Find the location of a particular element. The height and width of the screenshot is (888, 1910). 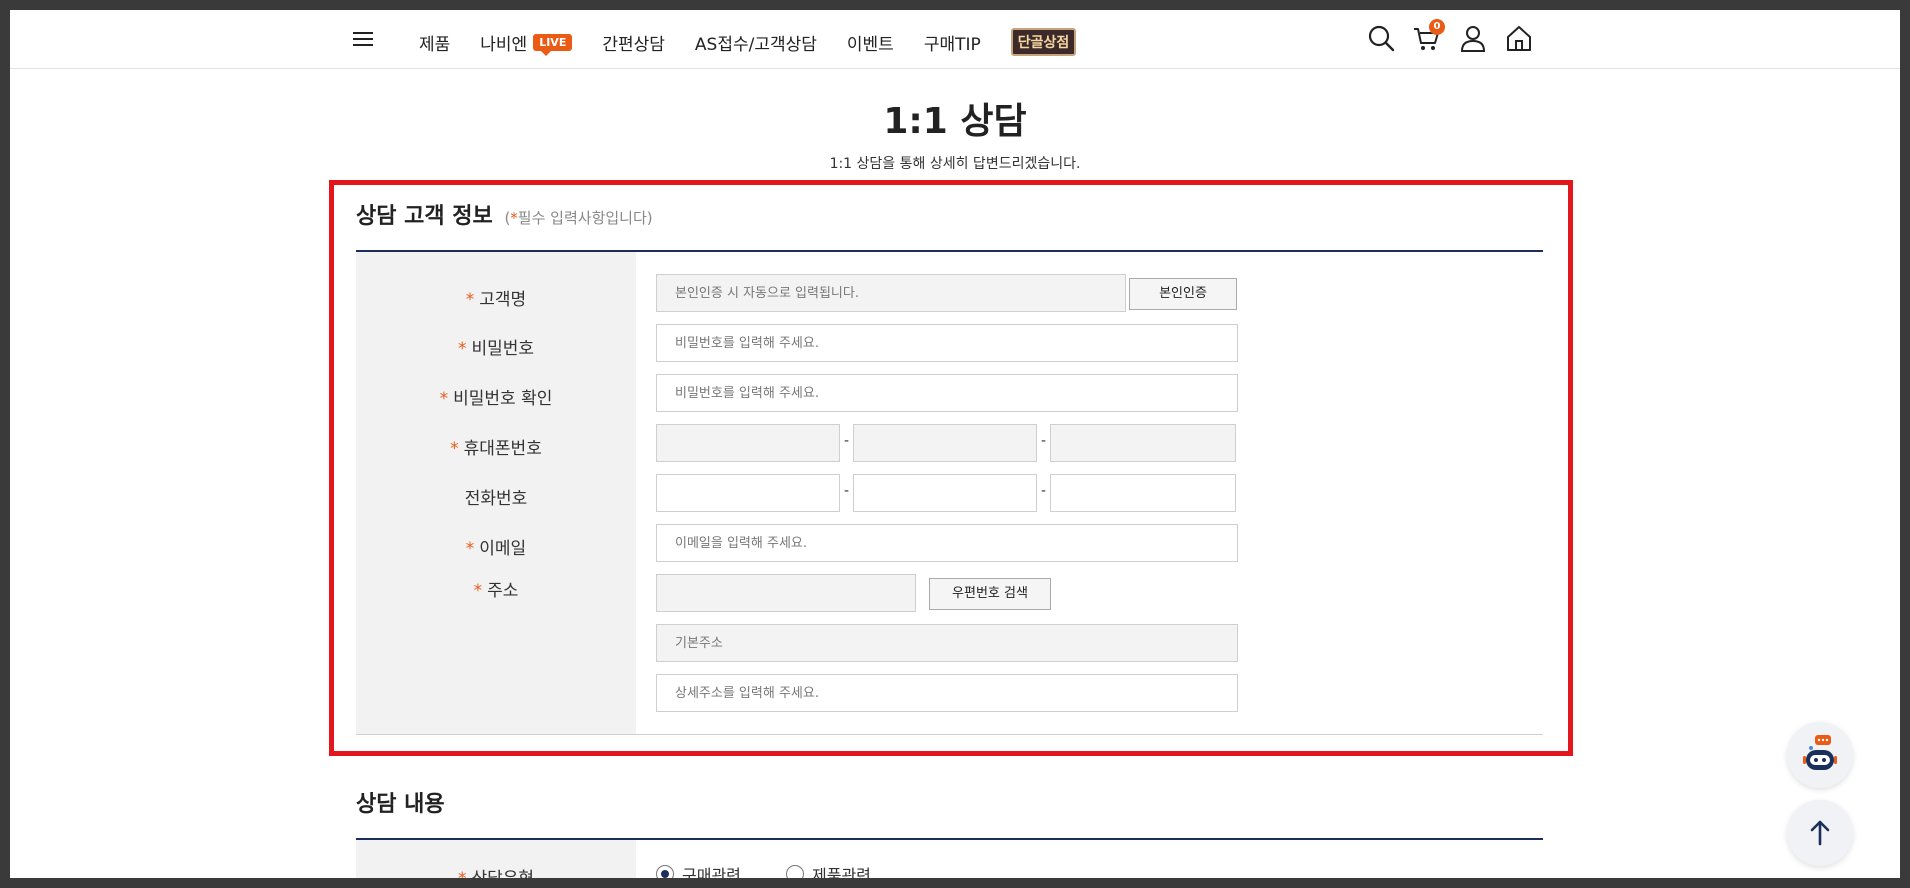

radio-label: 구매관련 is located at coordinates (711, 872).